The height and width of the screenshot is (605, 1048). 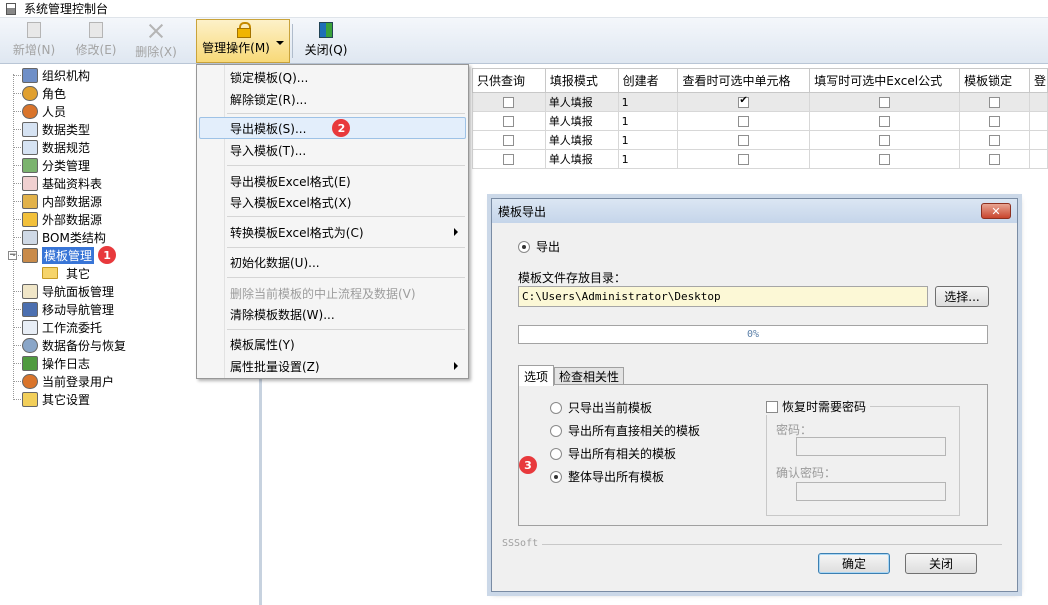 I want to click on new-label: 新增(N), so click(x=34, y=50).